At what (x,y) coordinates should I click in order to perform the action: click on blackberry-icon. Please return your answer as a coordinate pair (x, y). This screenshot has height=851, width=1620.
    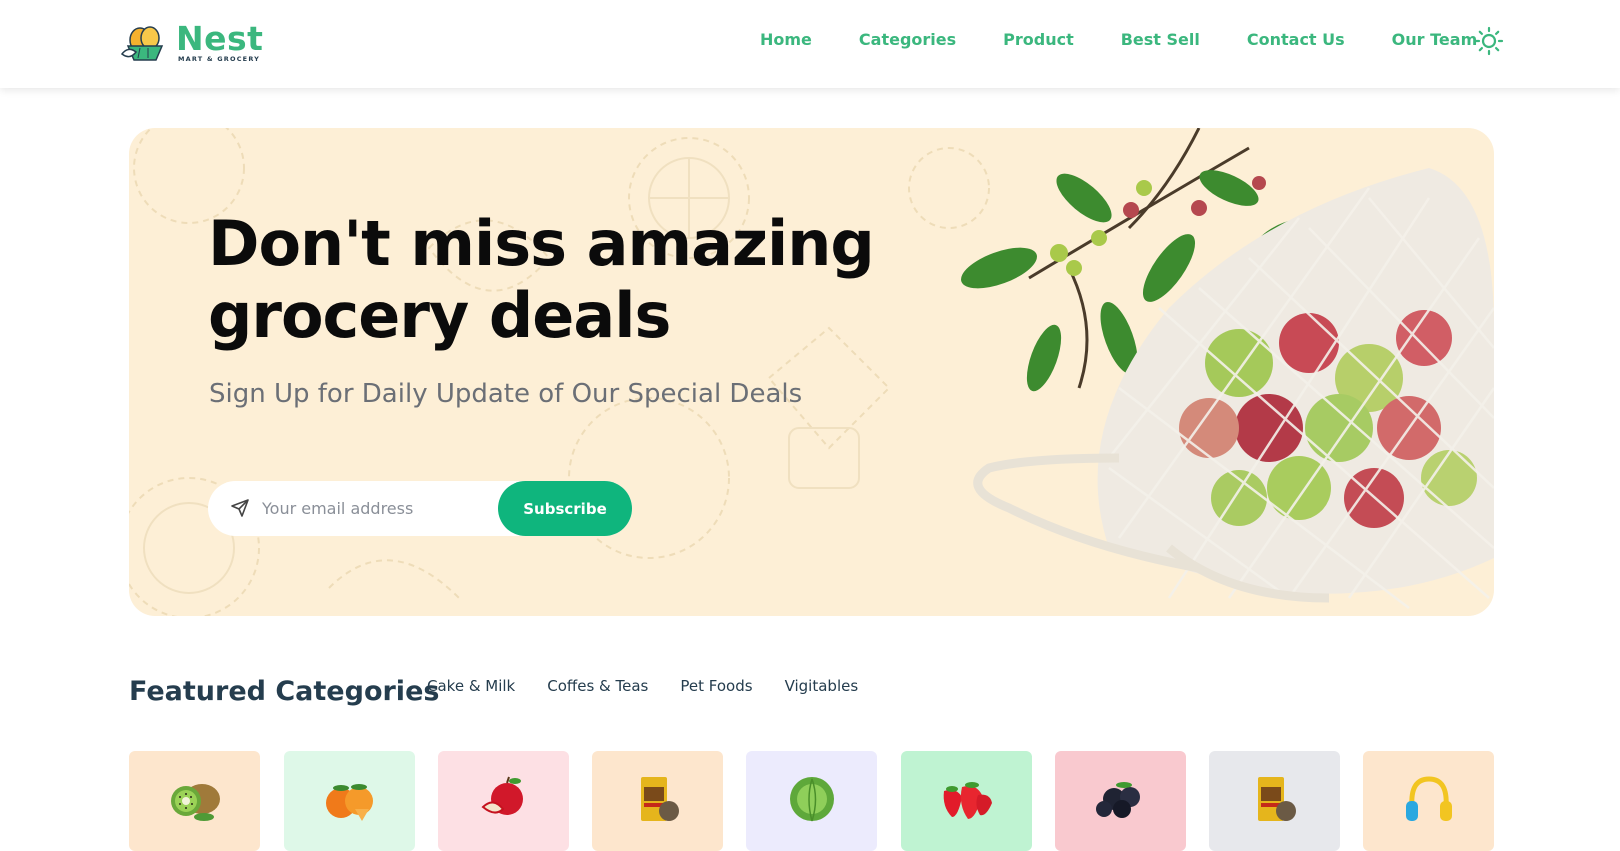
    Looking at the image, I should click on (1118, 800).